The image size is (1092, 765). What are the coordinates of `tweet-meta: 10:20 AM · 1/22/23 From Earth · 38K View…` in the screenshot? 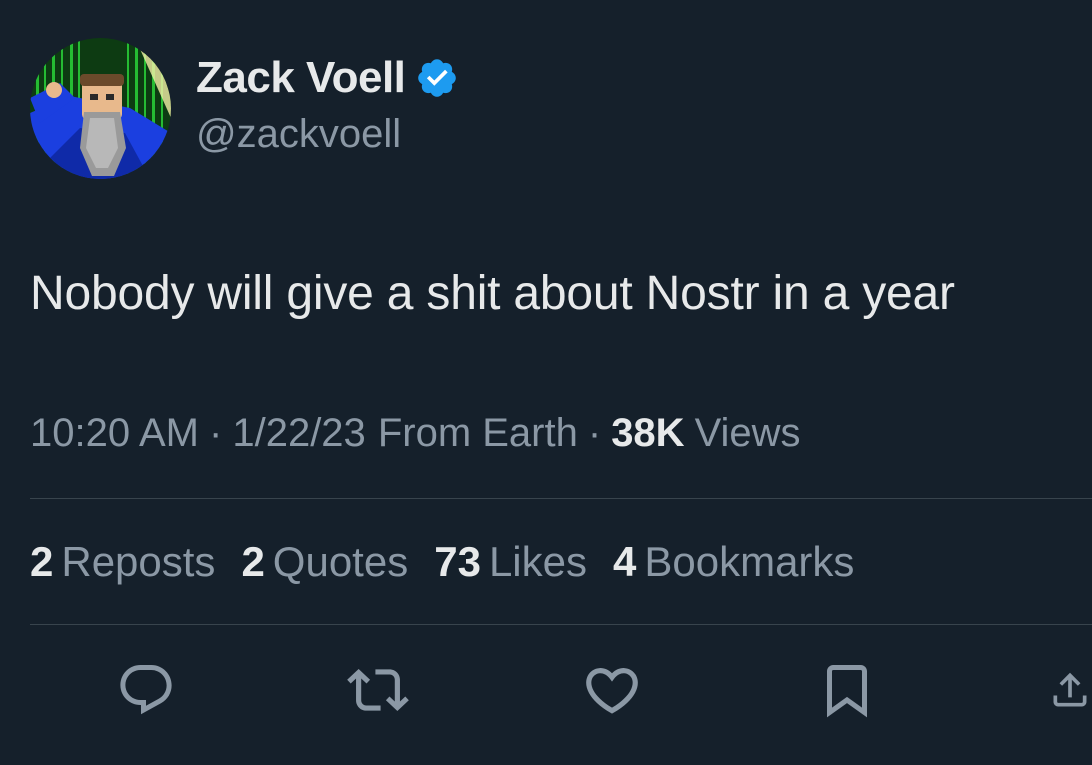 It's located at (415, 433).